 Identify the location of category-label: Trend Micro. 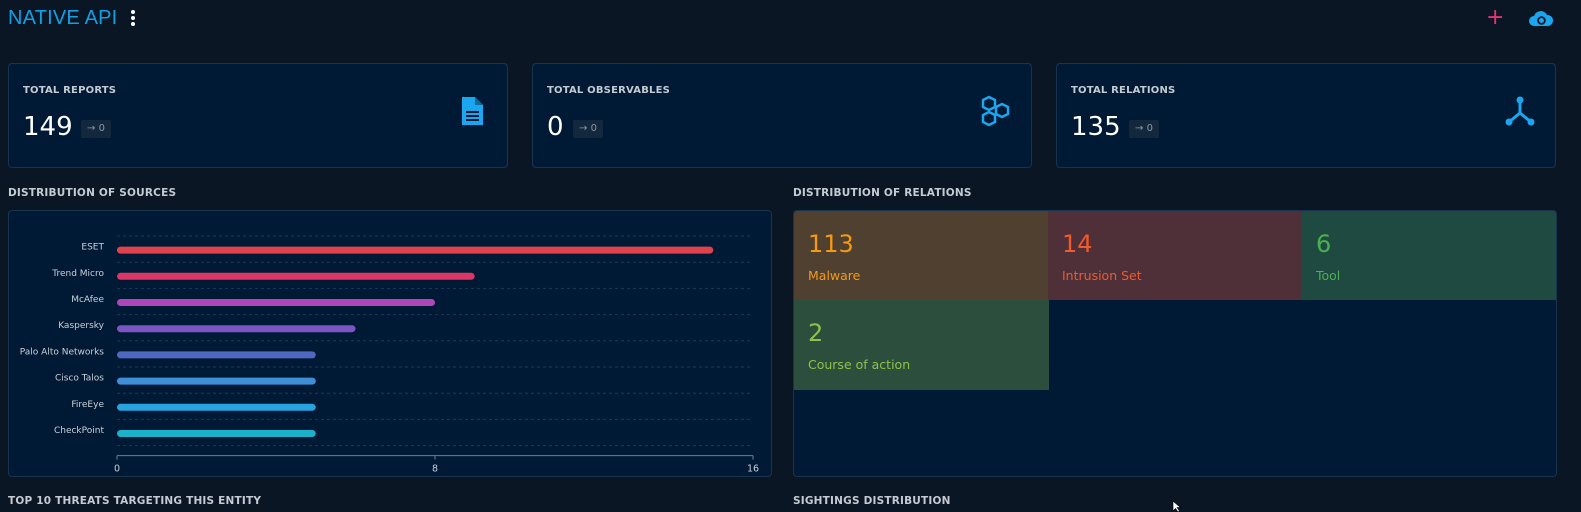
(77, 274).